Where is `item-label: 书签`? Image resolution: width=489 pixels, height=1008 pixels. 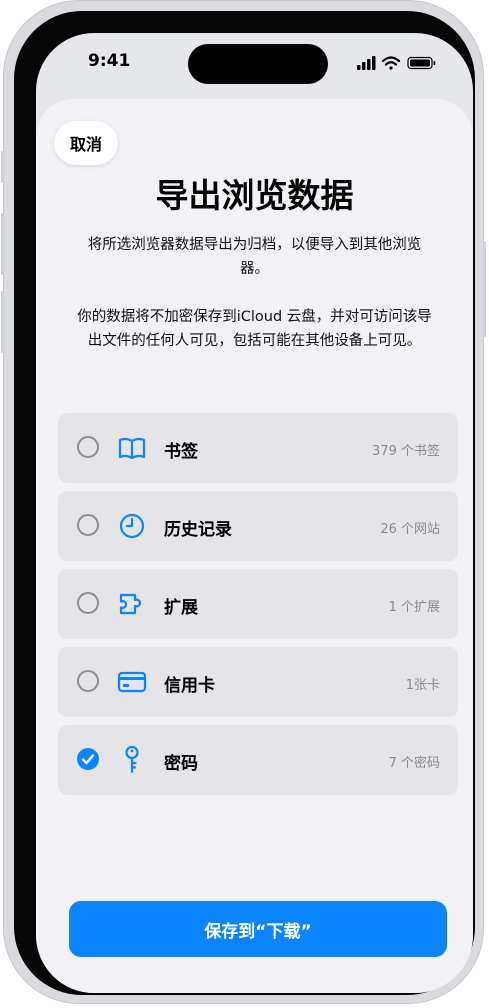 item-label: 书签 is located at coordinates (181, 452).